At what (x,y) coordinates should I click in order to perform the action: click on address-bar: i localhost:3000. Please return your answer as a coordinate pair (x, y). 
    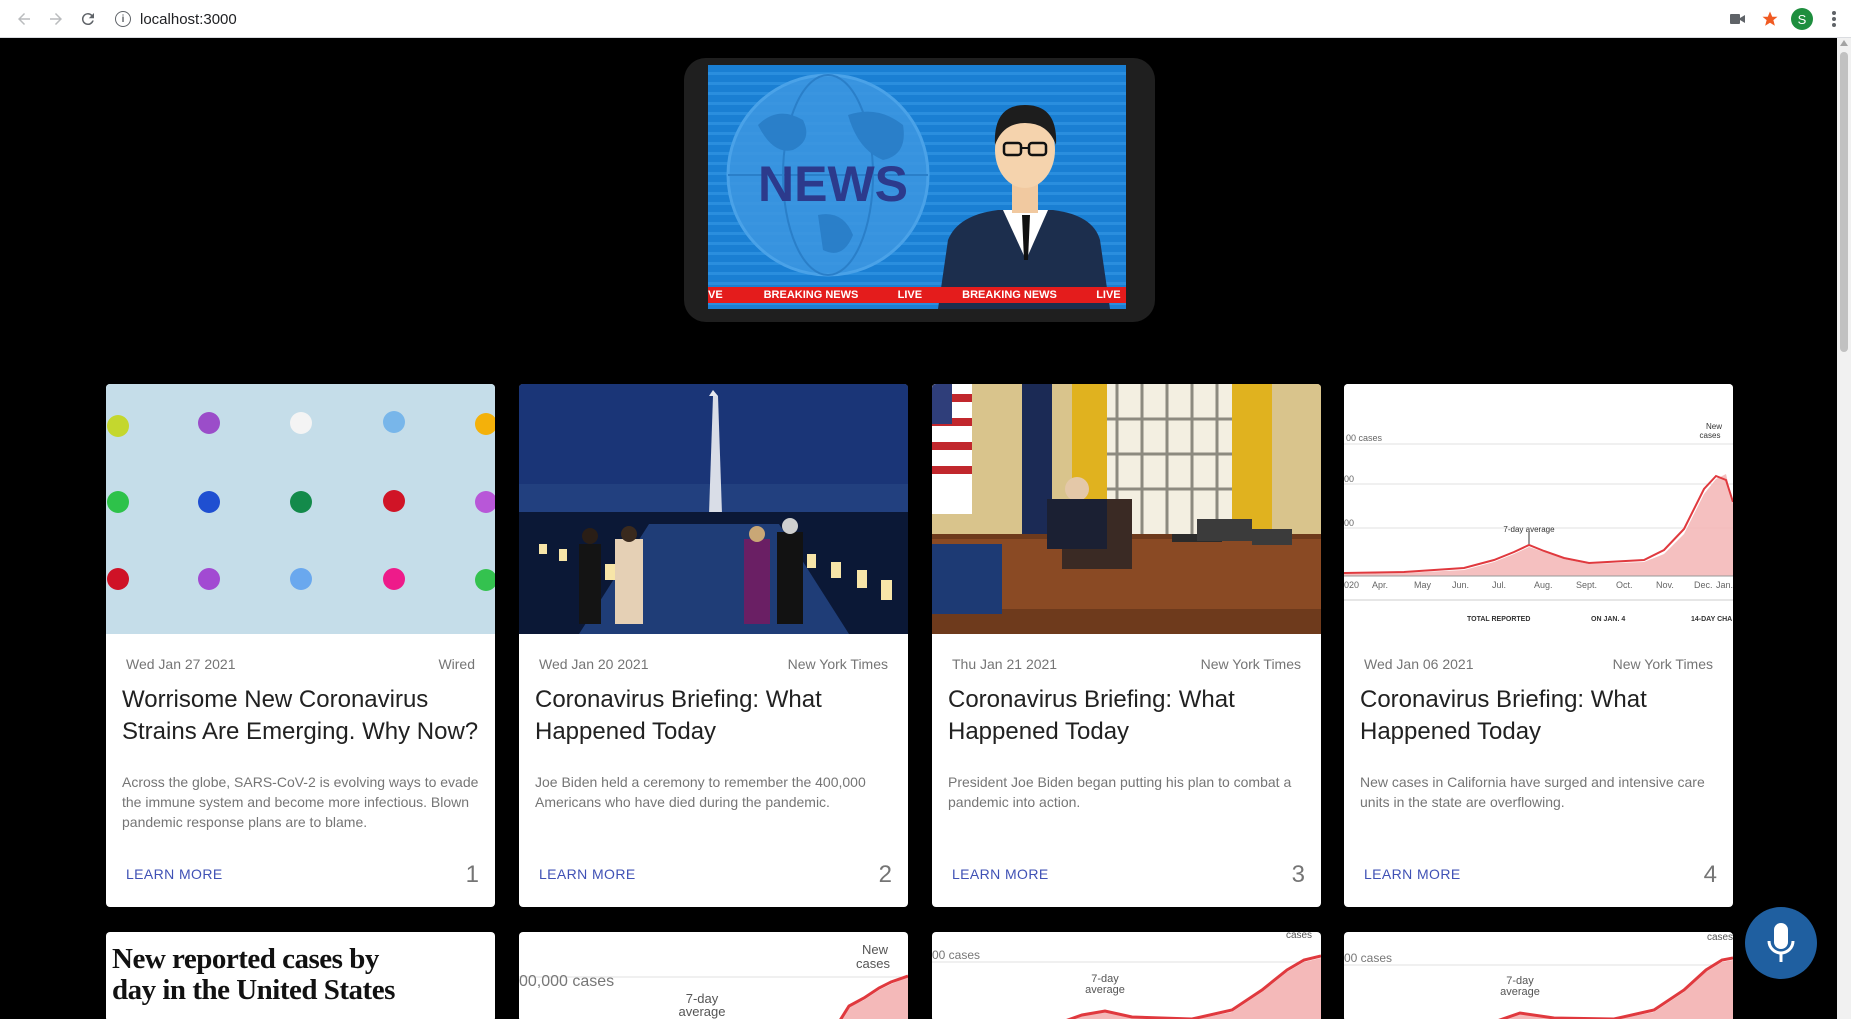
    Looking at the image, I should click on (176, 19).